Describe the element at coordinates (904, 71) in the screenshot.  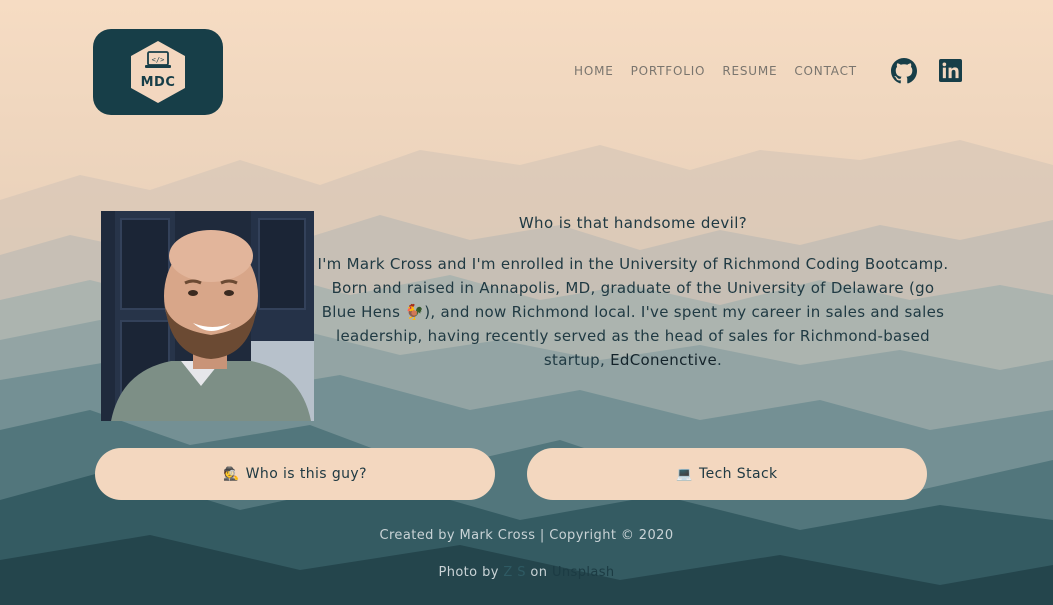
I see `github-icon` at that location.